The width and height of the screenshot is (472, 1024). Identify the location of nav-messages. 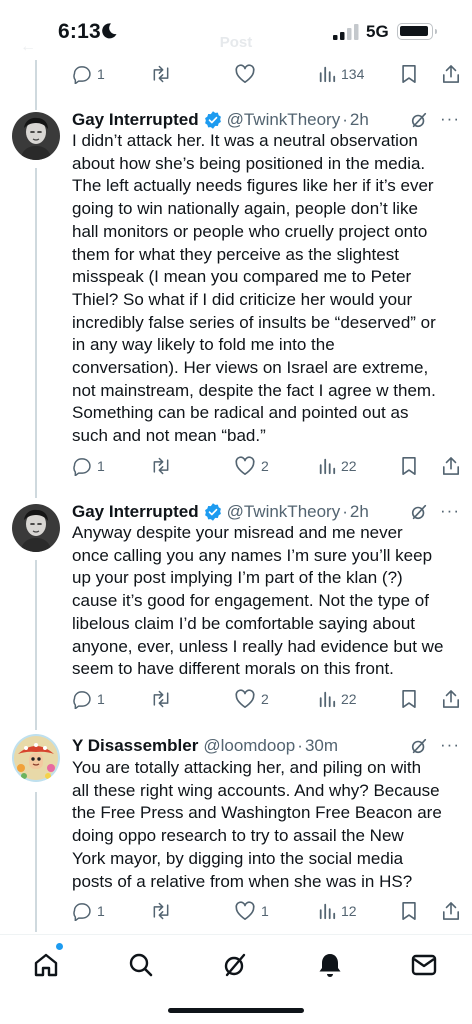
(424, 965).